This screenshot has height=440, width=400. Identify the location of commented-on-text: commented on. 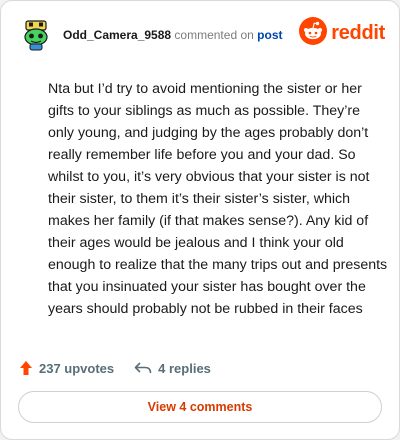
(214, 35).